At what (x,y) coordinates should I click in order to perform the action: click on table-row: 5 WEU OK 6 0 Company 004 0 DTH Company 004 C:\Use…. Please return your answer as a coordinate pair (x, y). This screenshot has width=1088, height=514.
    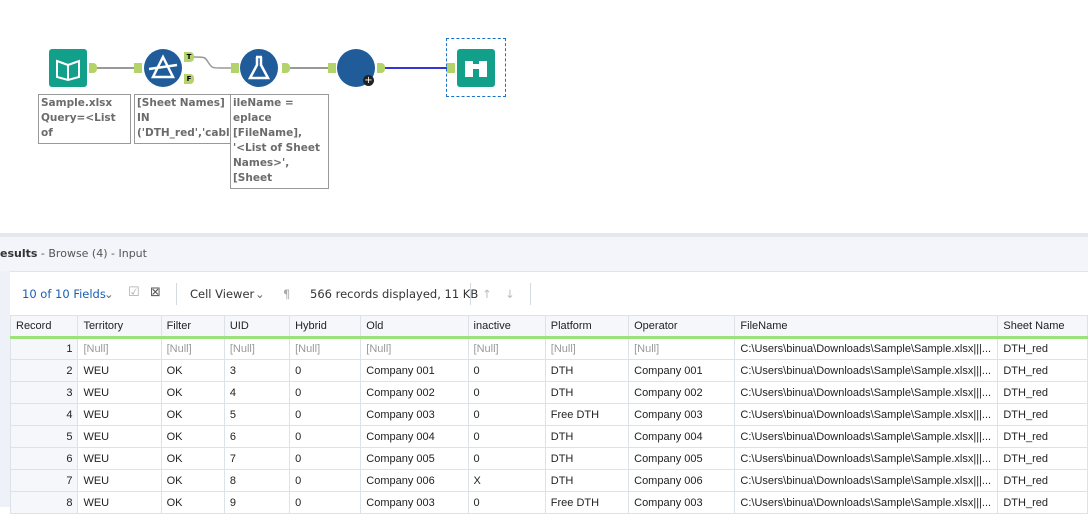
    Looking at the image, I should click on (548, 436).